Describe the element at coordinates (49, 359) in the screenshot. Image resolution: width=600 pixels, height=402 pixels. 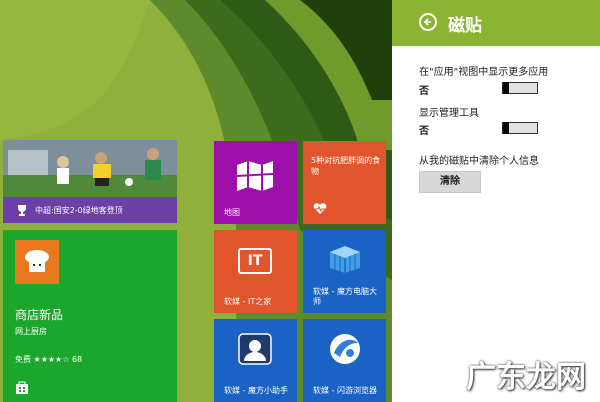
I see `store-price-rating: 免费 ★★★★☆ 68` at that location.